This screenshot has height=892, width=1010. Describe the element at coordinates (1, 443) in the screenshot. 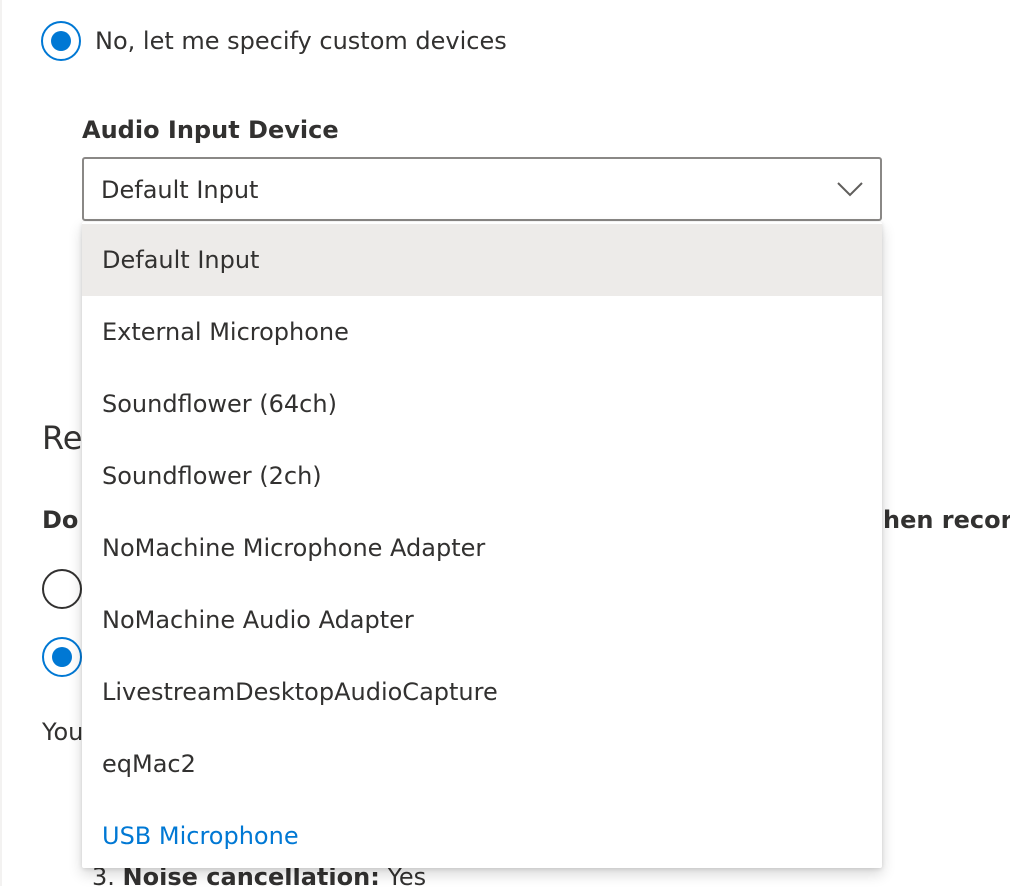

I see `page-left-border` at that location.